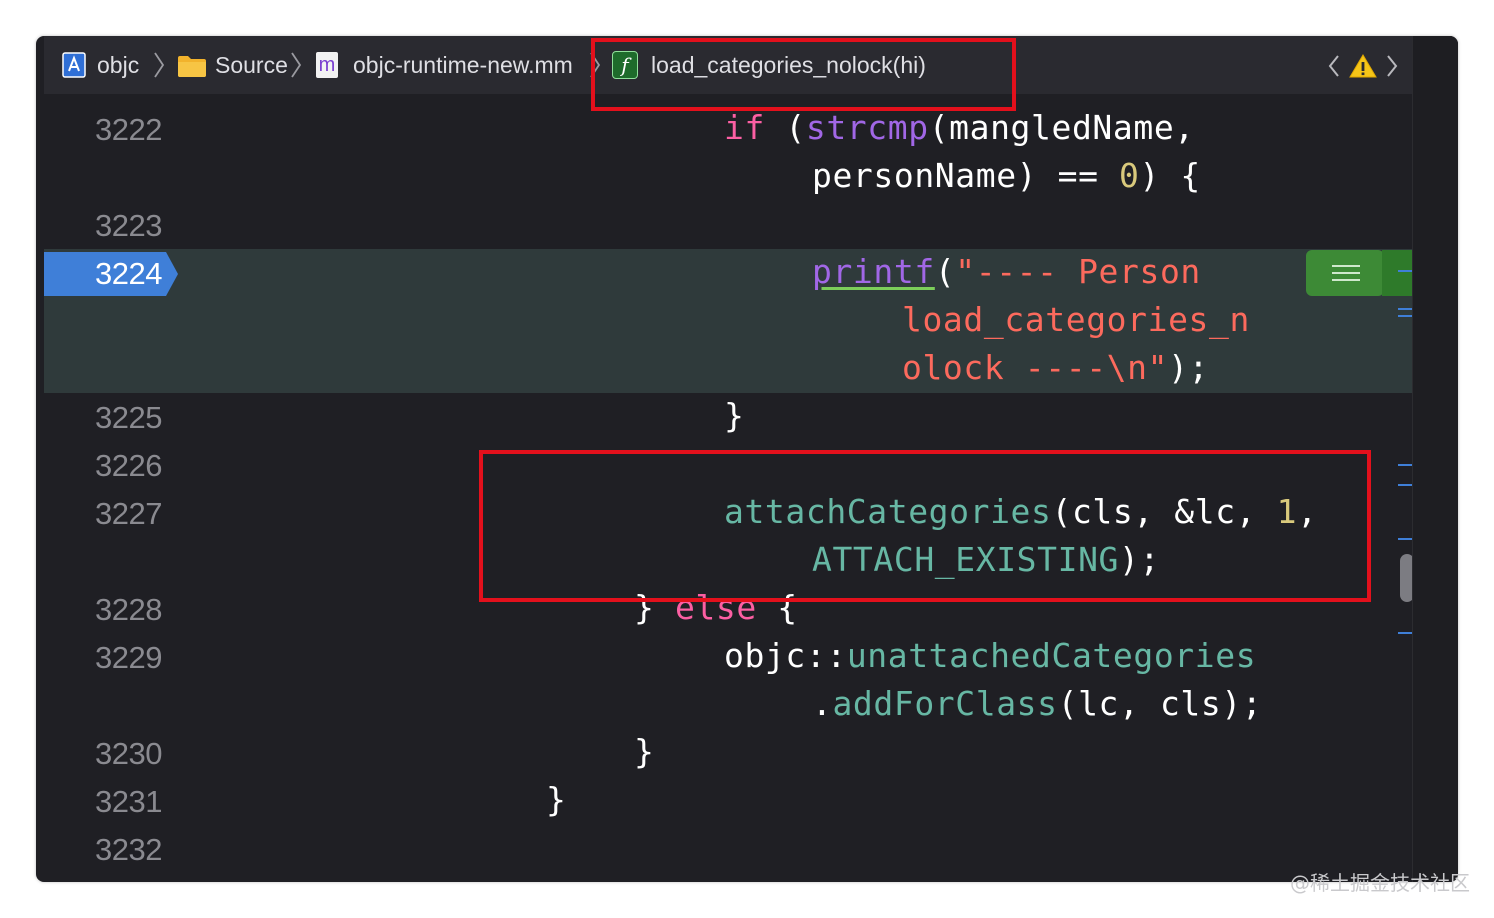  What do you see at coordinates (128, 849) in the screenshot?
I see `line-number: 3232` at bounding box center [128, 849].